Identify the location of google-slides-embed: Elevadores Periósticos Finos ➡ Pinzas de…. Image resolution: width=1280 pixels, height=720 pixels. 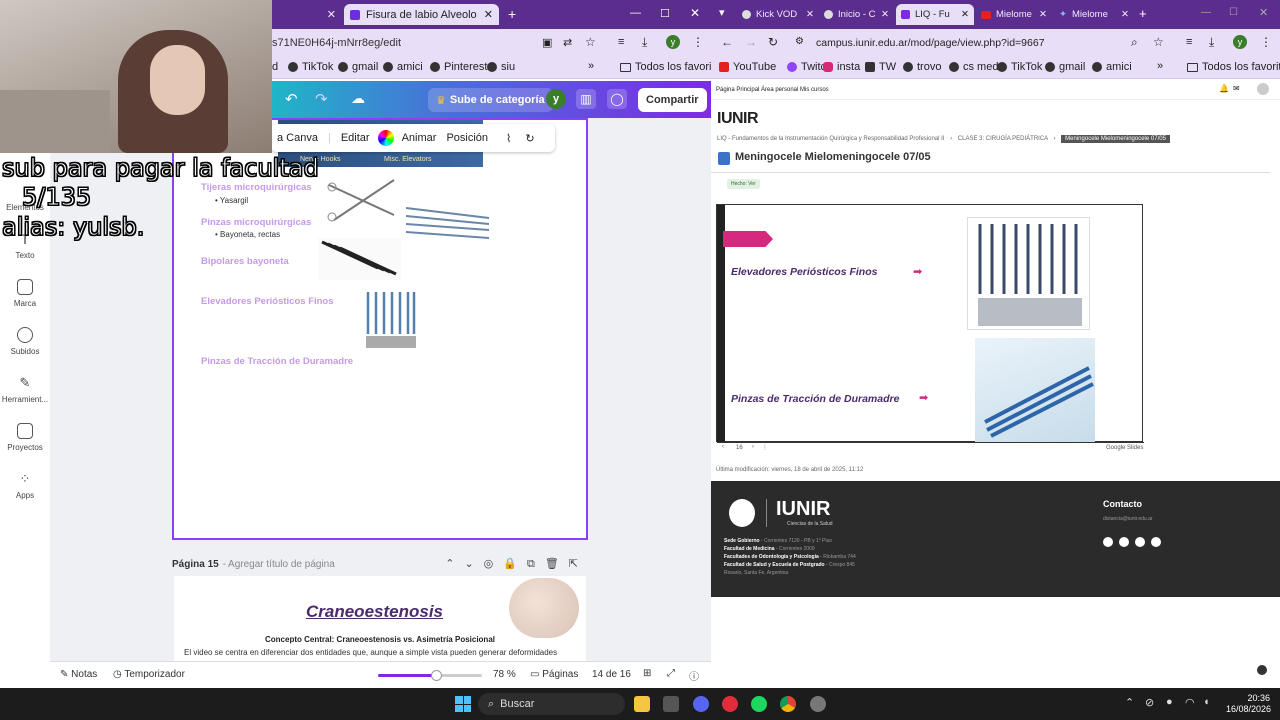
(930, 323).